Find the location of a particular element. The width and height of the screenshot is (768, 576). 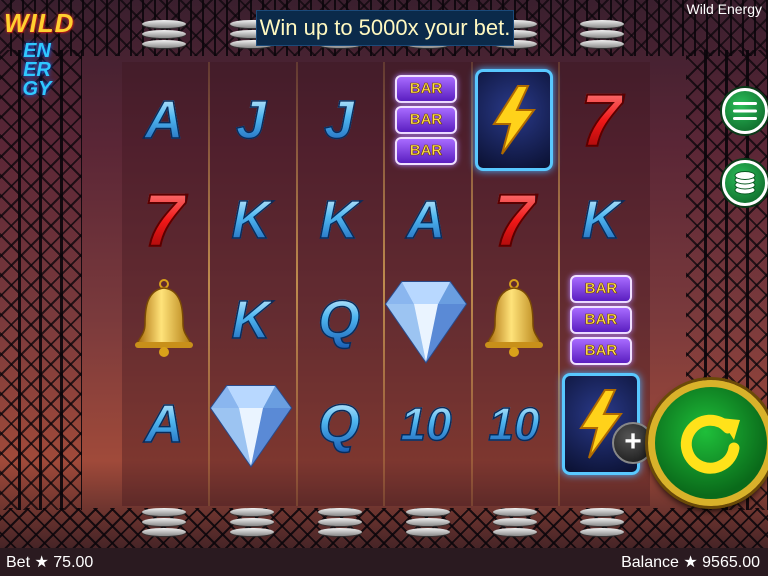

win-banner: Win up to 5000x your bet. is located at coordinates (385, 28).